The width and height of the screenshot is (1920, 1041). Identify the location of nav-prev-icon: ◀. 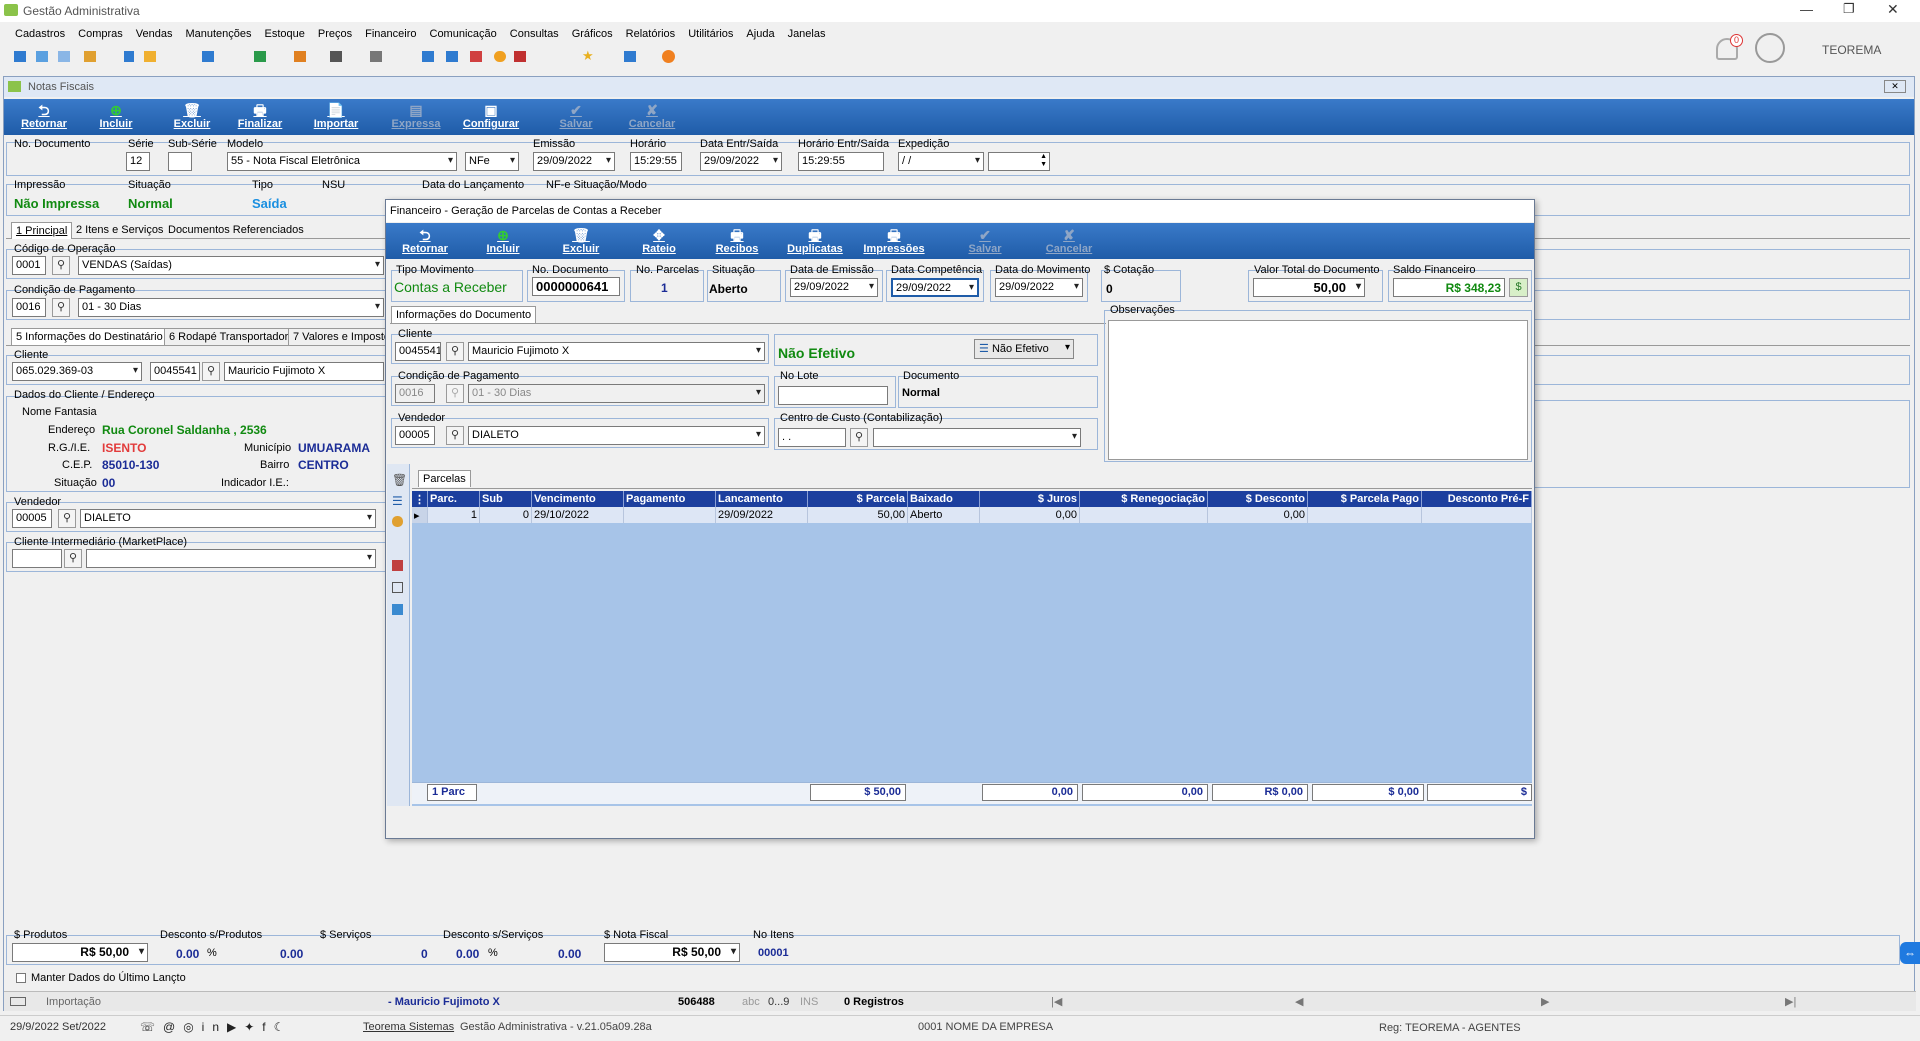
(1299, 1001).